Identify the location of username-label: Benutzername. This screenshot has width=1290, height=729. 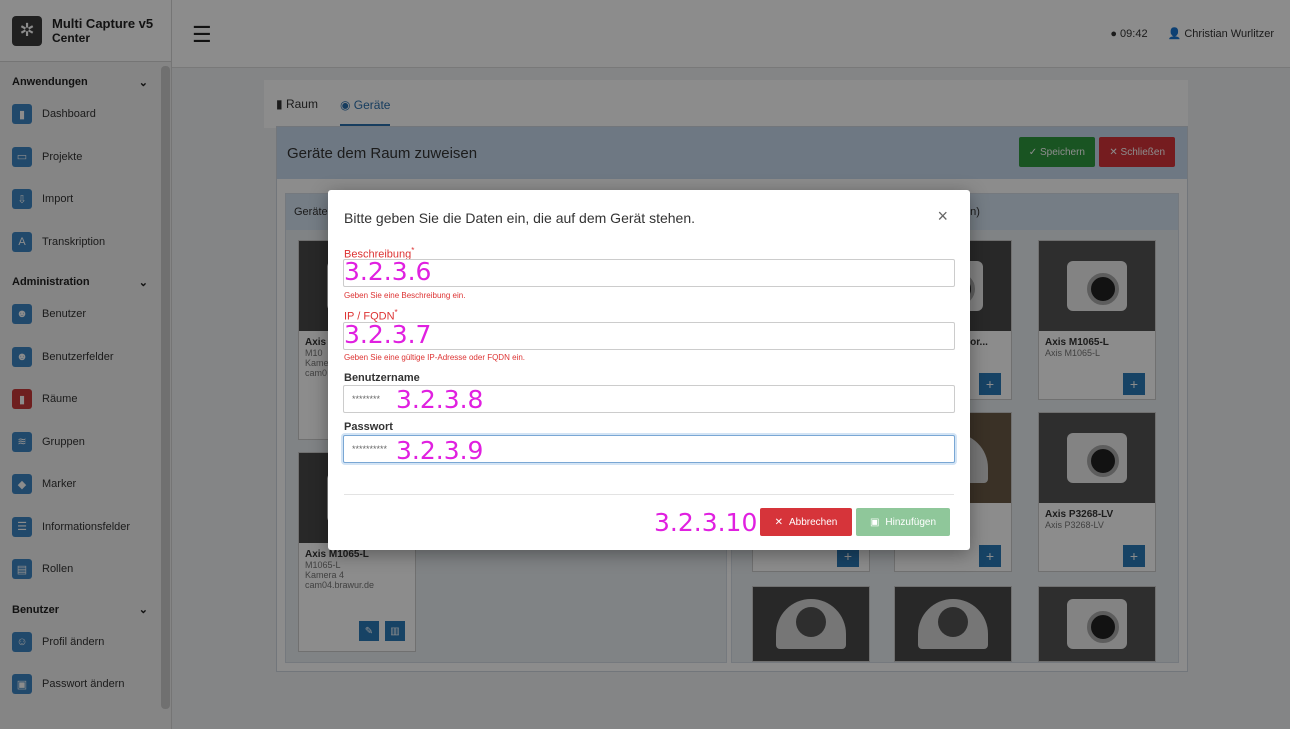
(382, 378).